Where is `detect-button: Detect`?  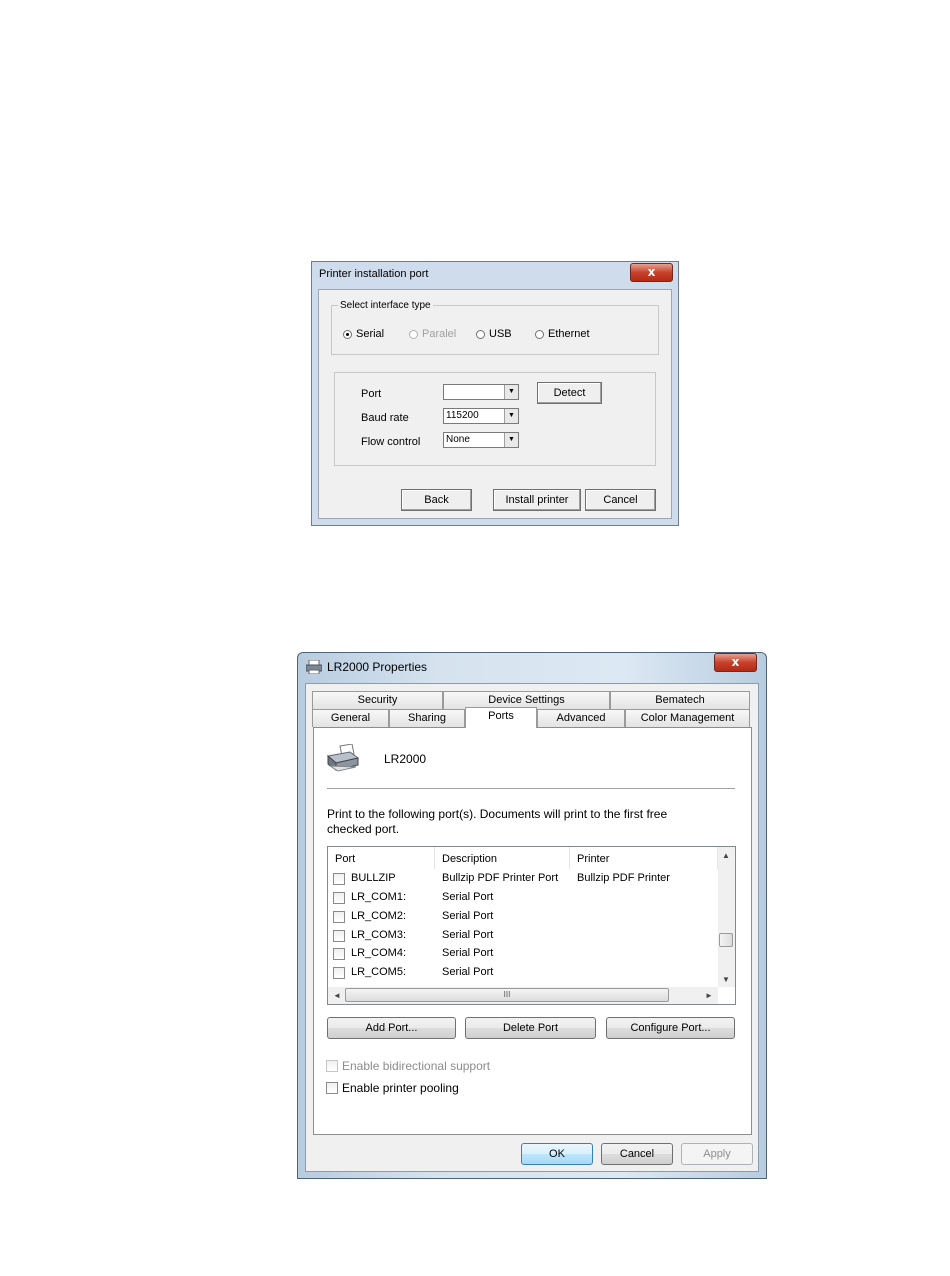
detect-button: Detect is located at coordinates (569, 393).